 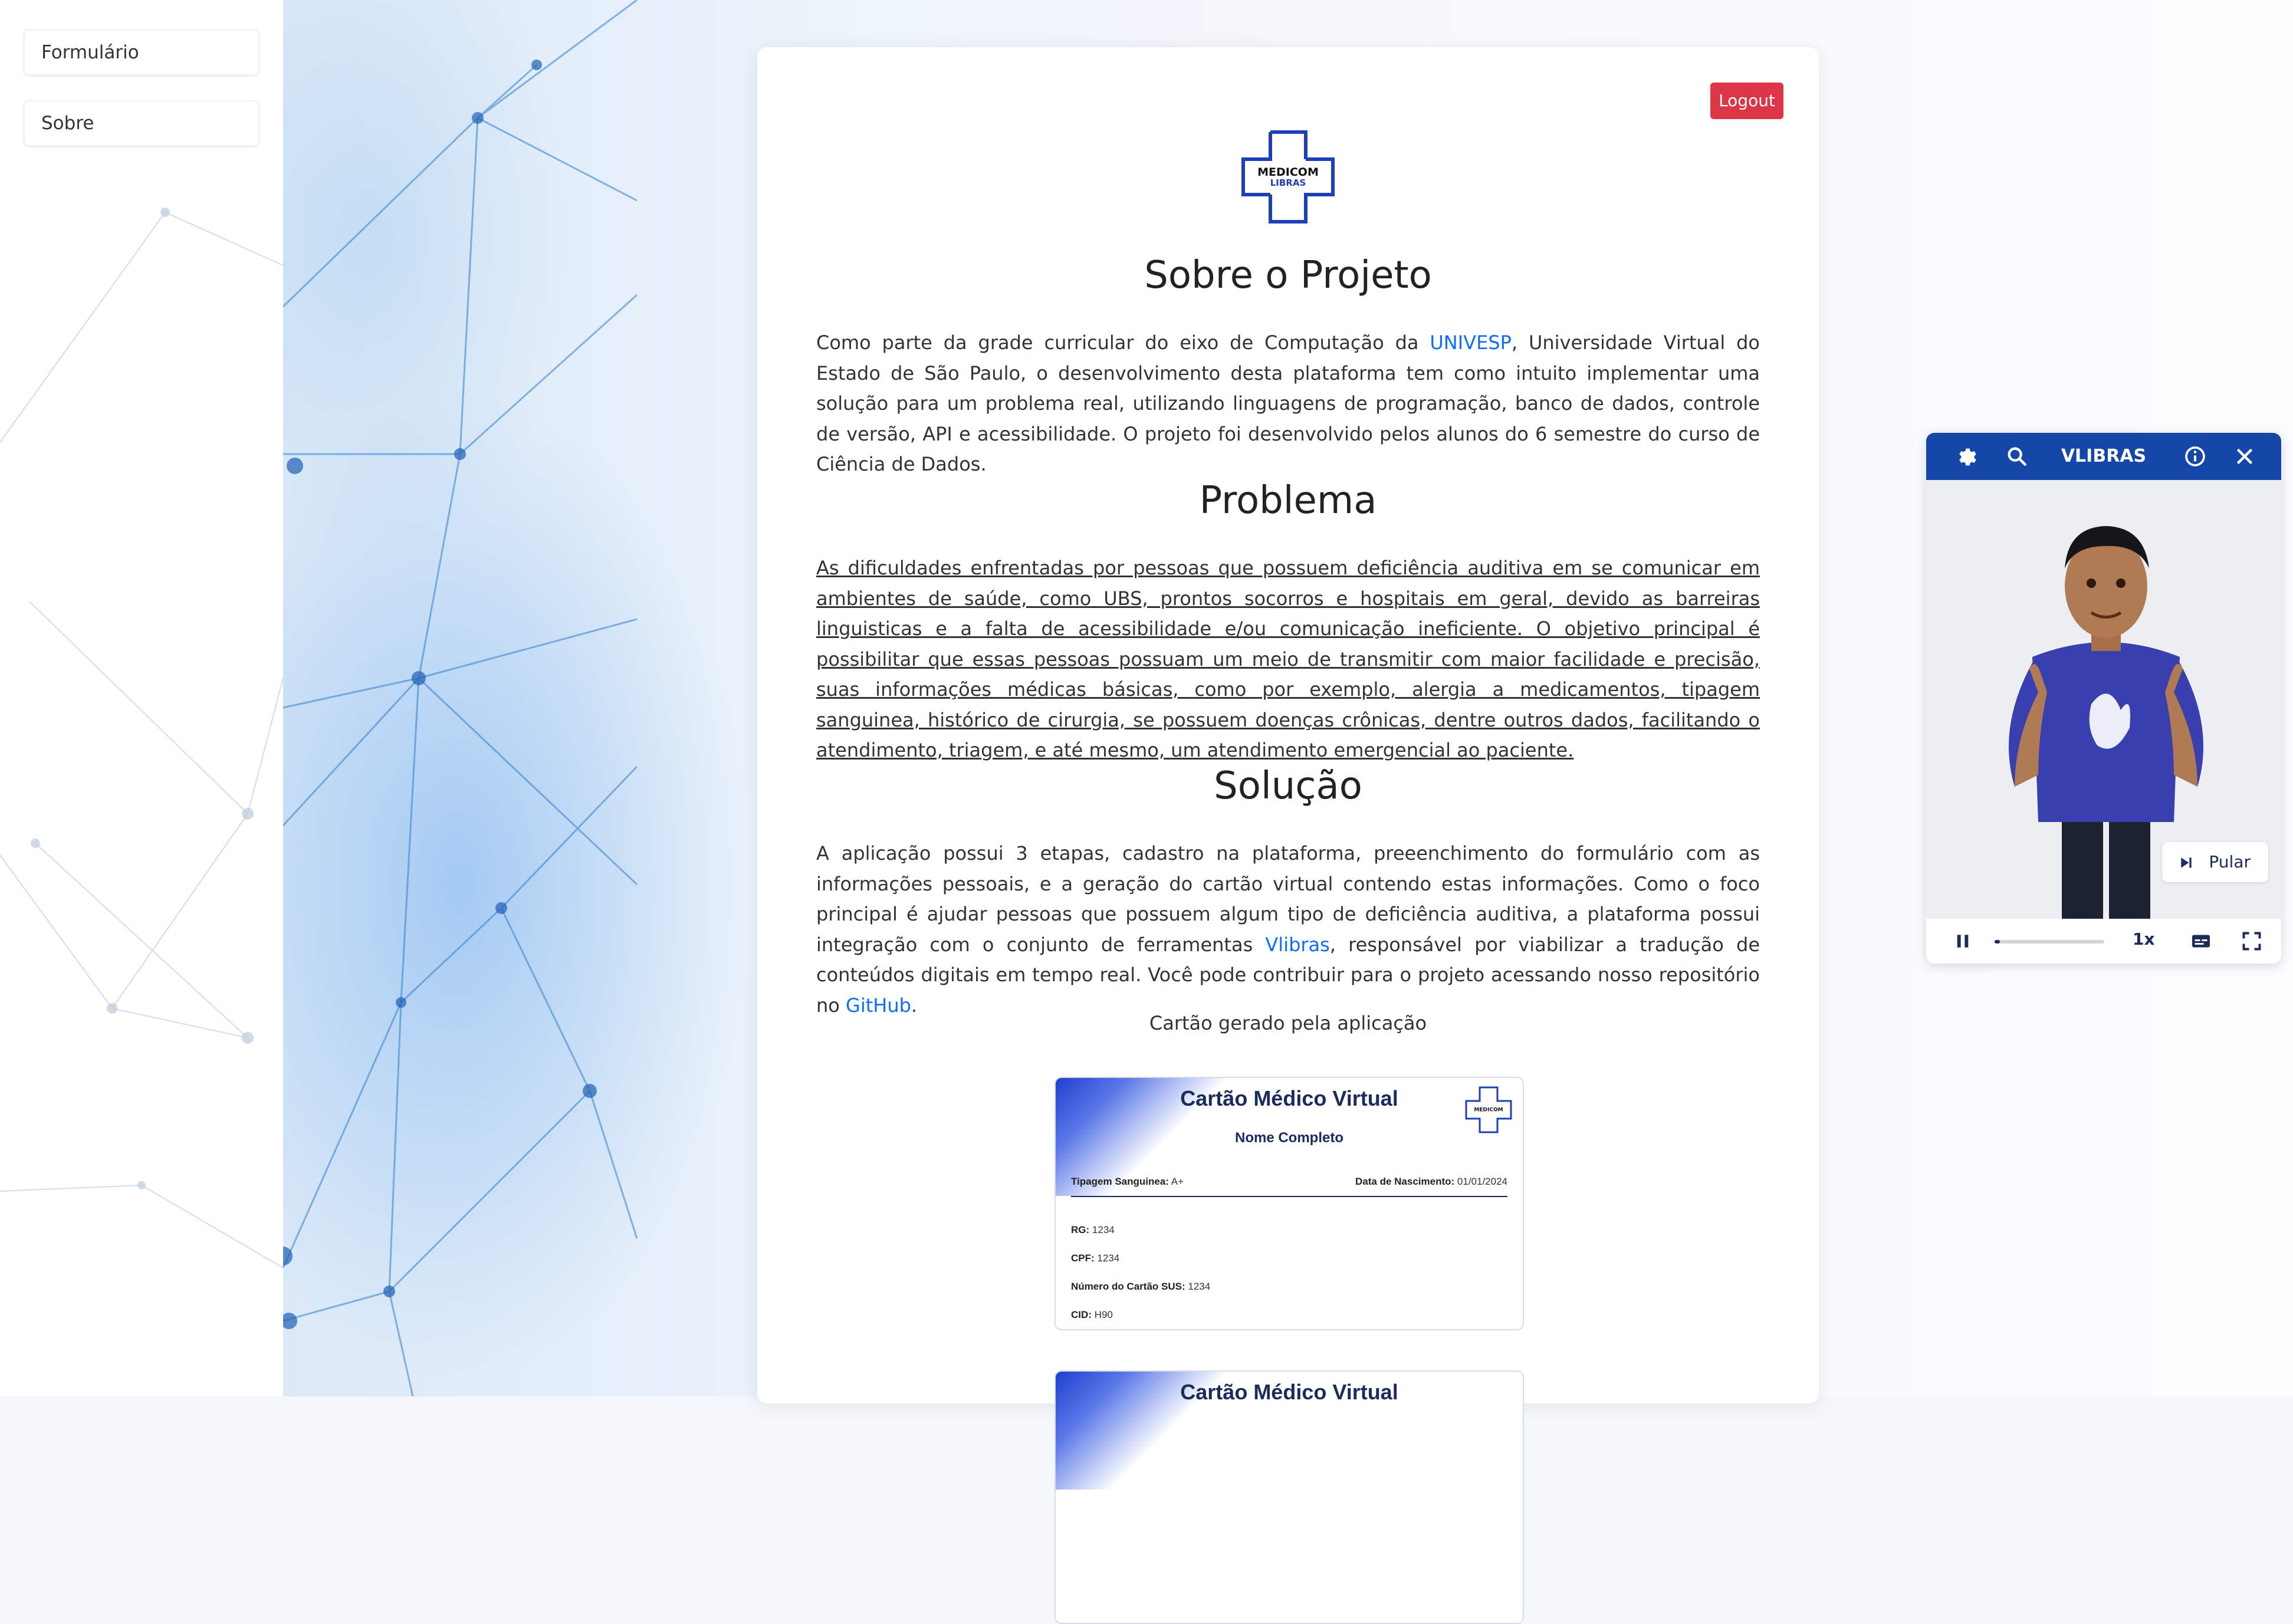 I want to click on vlibras-link: Vlibras, so click(x=1297, y=944).